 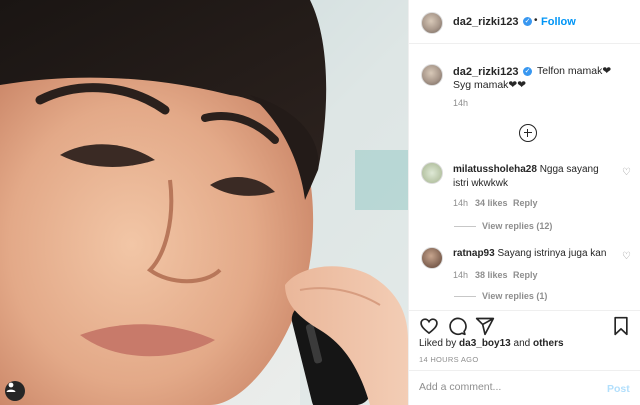 I want to click on liked-by-prefix: Liked by, so click(x=438, y=343).